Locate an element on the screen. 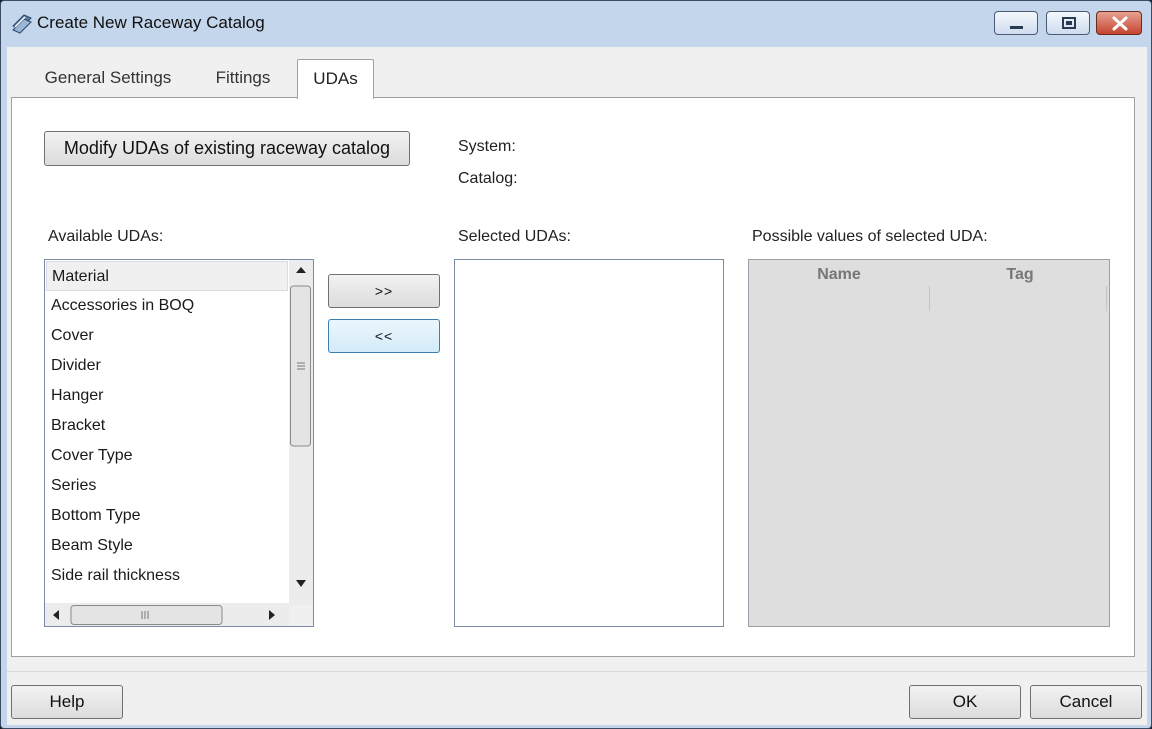 The image size is (1152, 729). scroll-left-arrow-icon is located at coordinates (56, 615).